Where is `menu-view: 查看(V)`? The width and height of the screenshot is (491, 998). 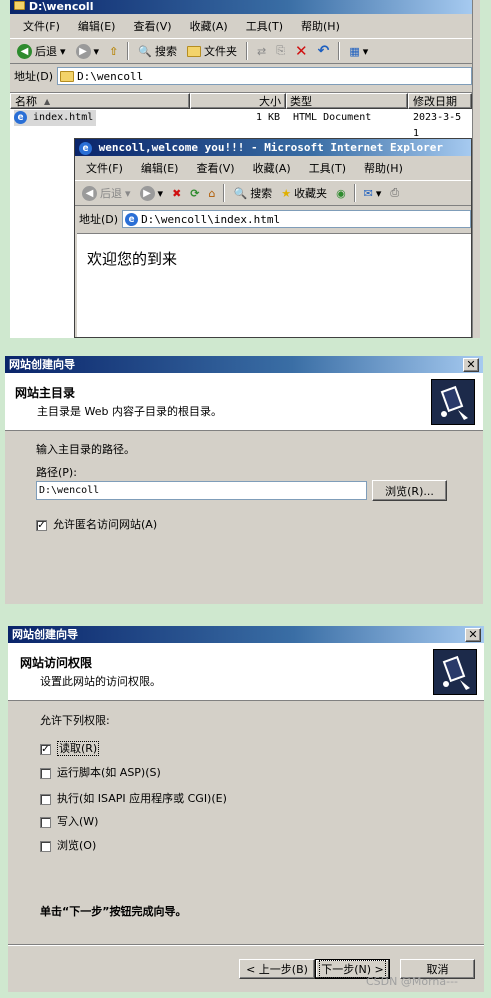
menu-view: 查看(V) is located at coordinates (152, 26).